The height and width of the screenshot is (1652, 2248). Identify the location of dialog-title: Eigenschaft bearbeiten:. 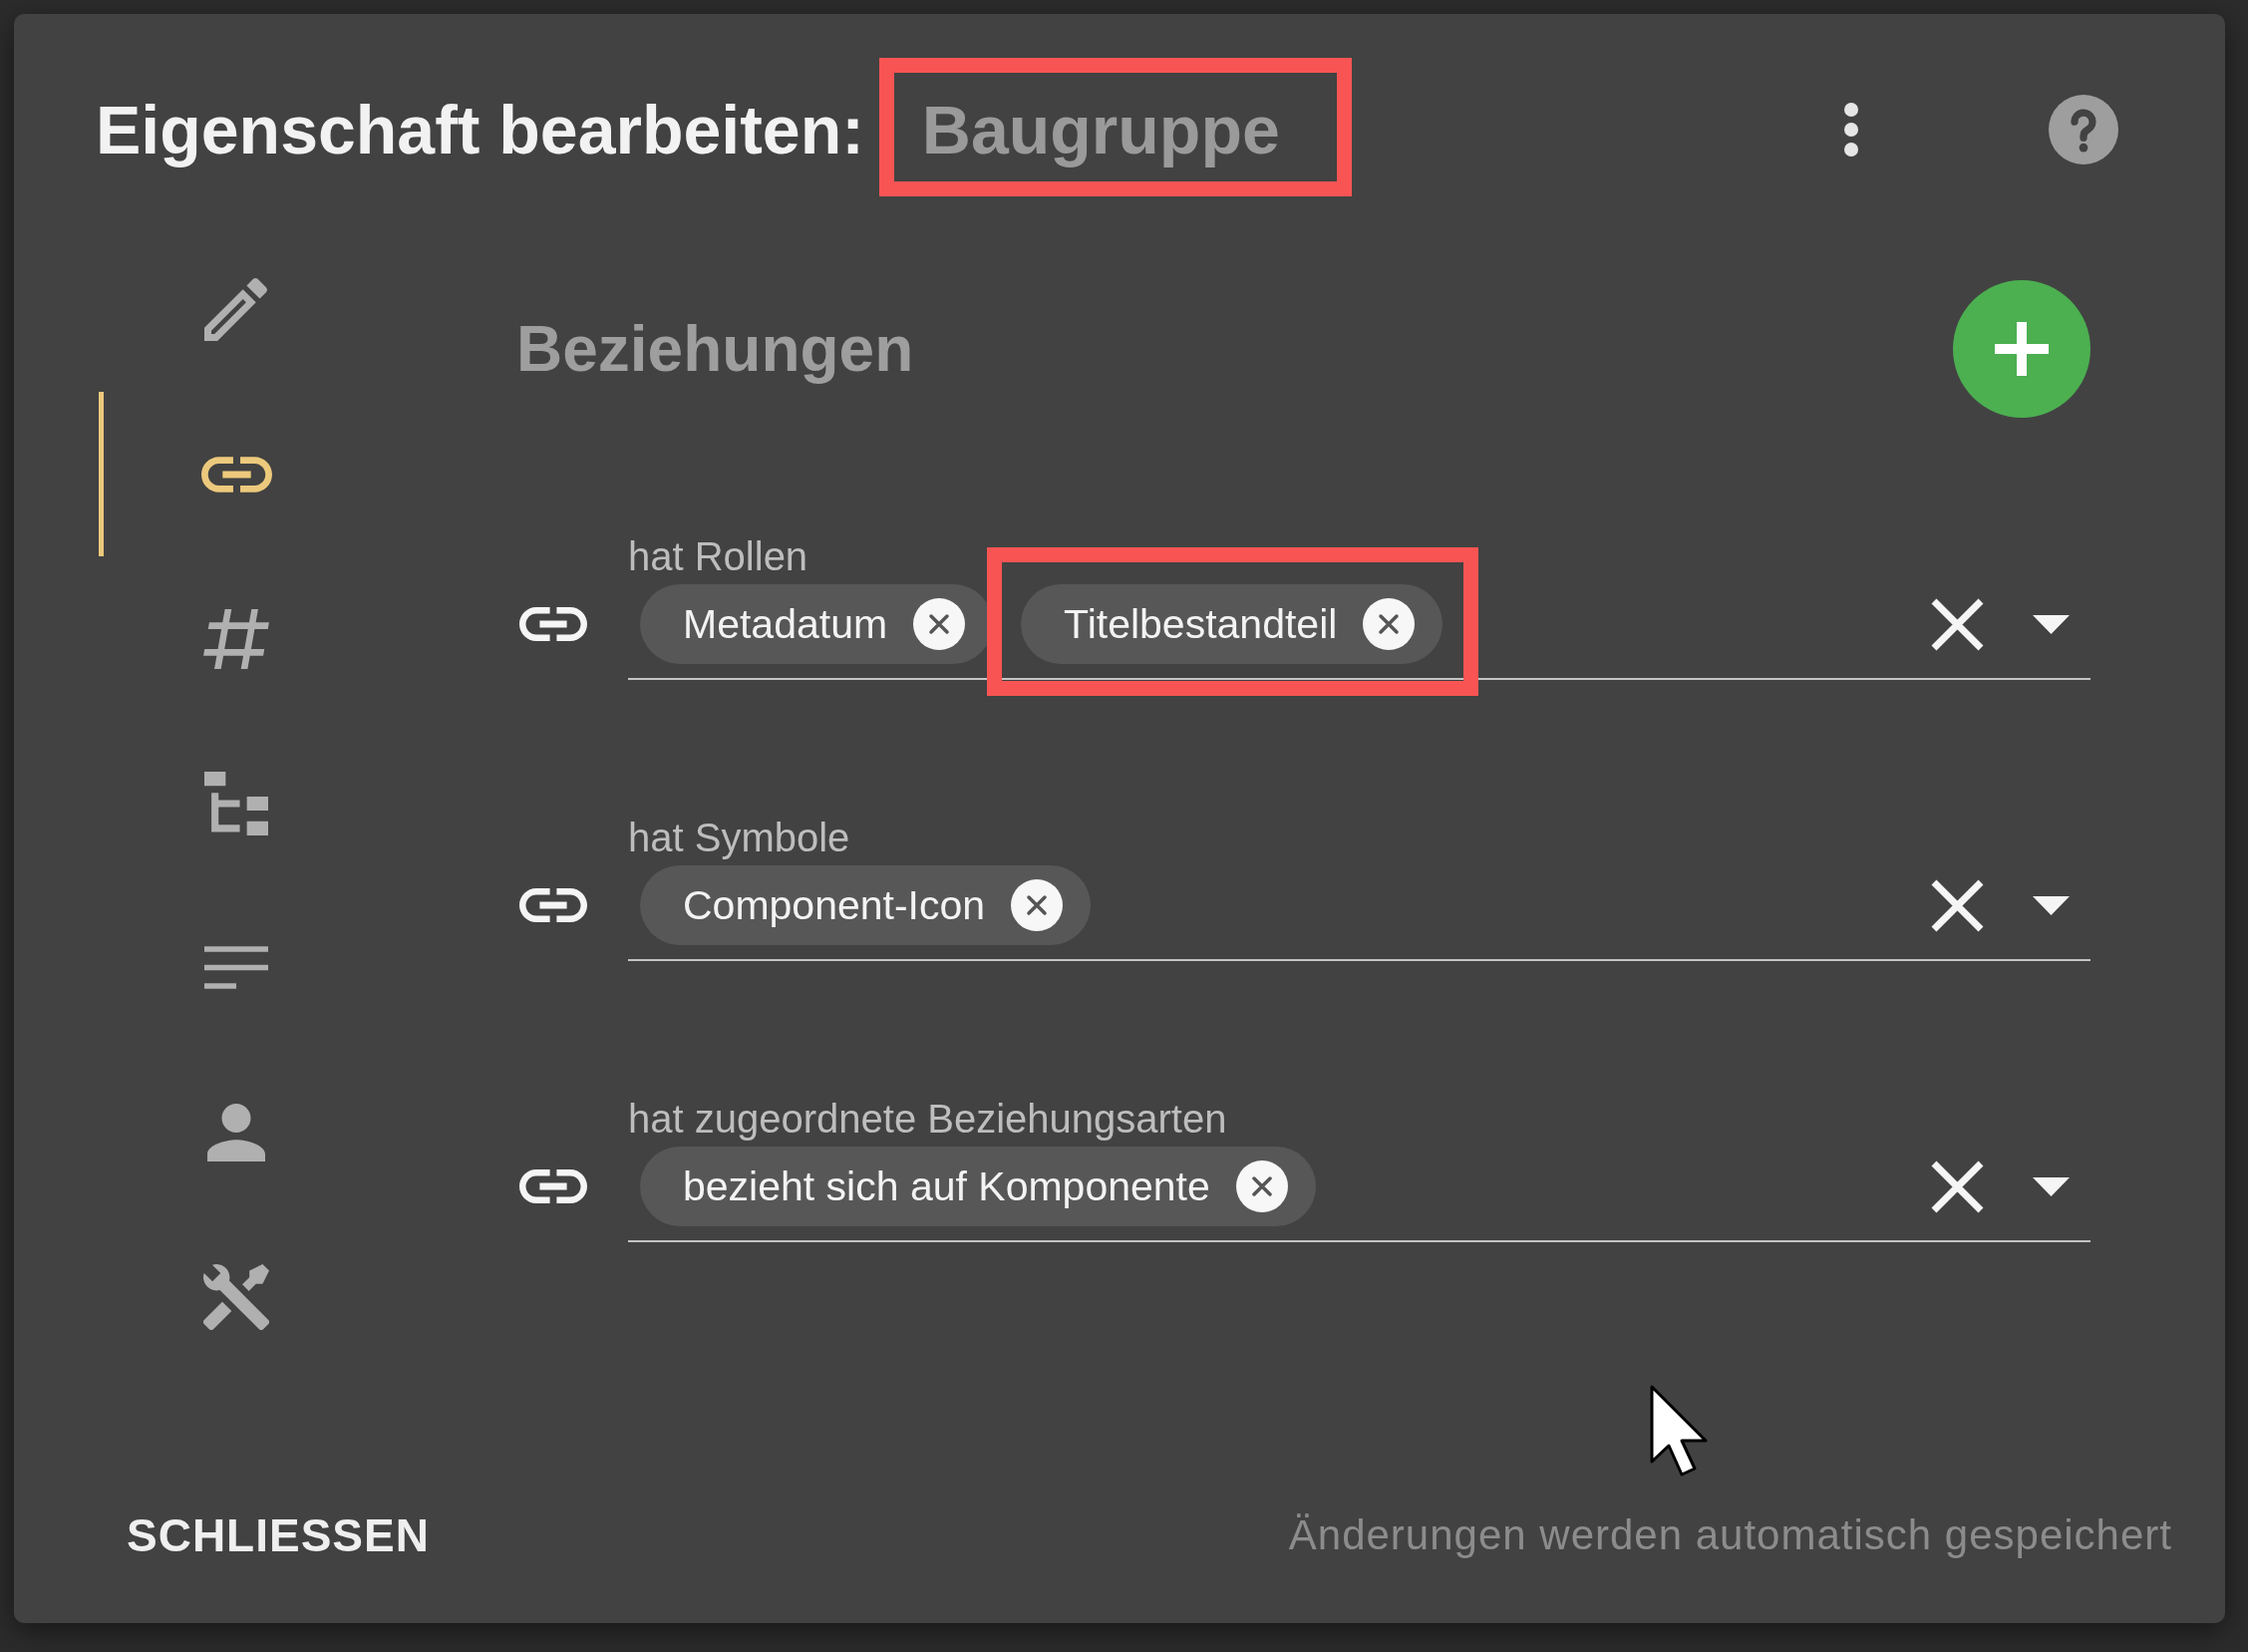
(480, 130).